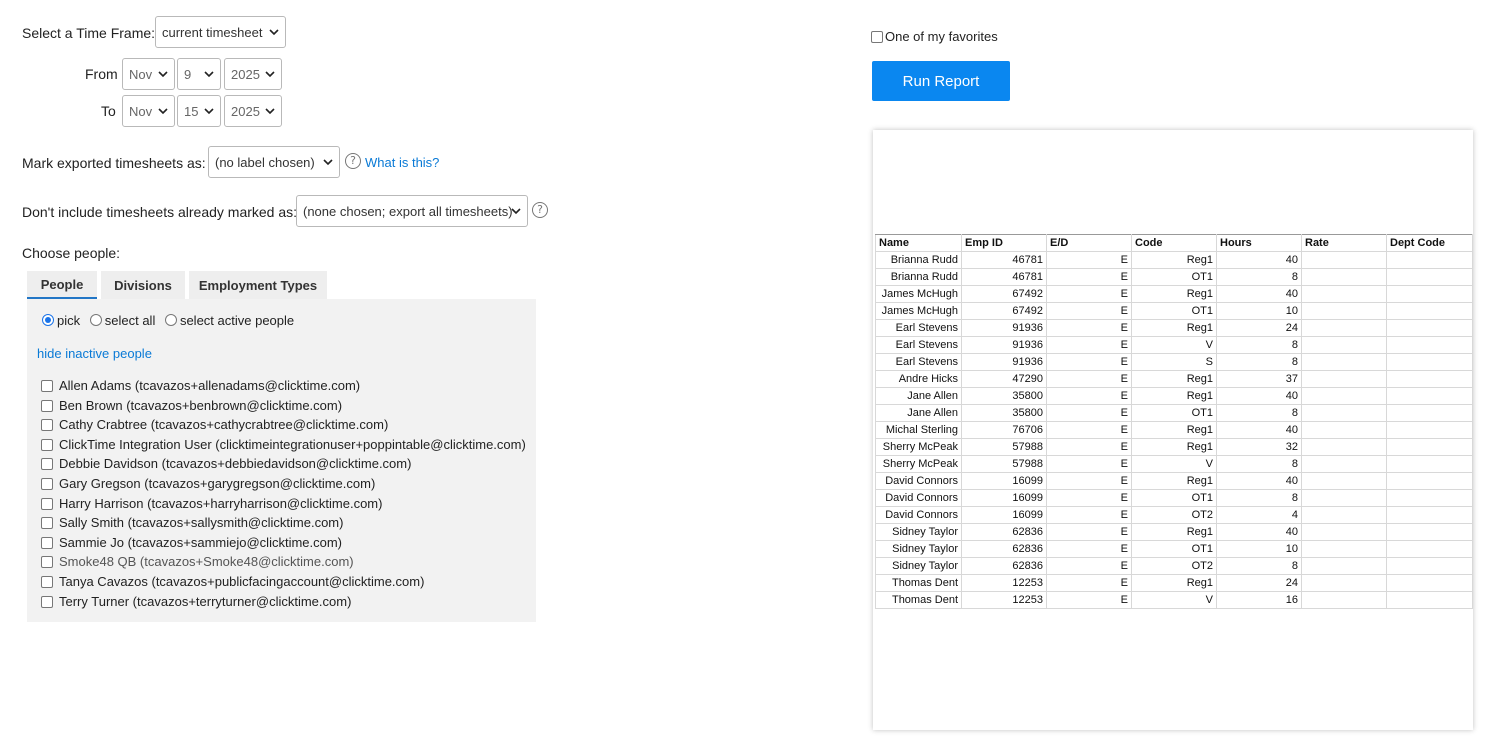 Image resolution: width=1486 pixels, height=739 pixels. What do you see at coordinates (89, 33) in the screenshot?
I see `time-frame-label: Select a Time Frame:` at bounding box center [89, 33].